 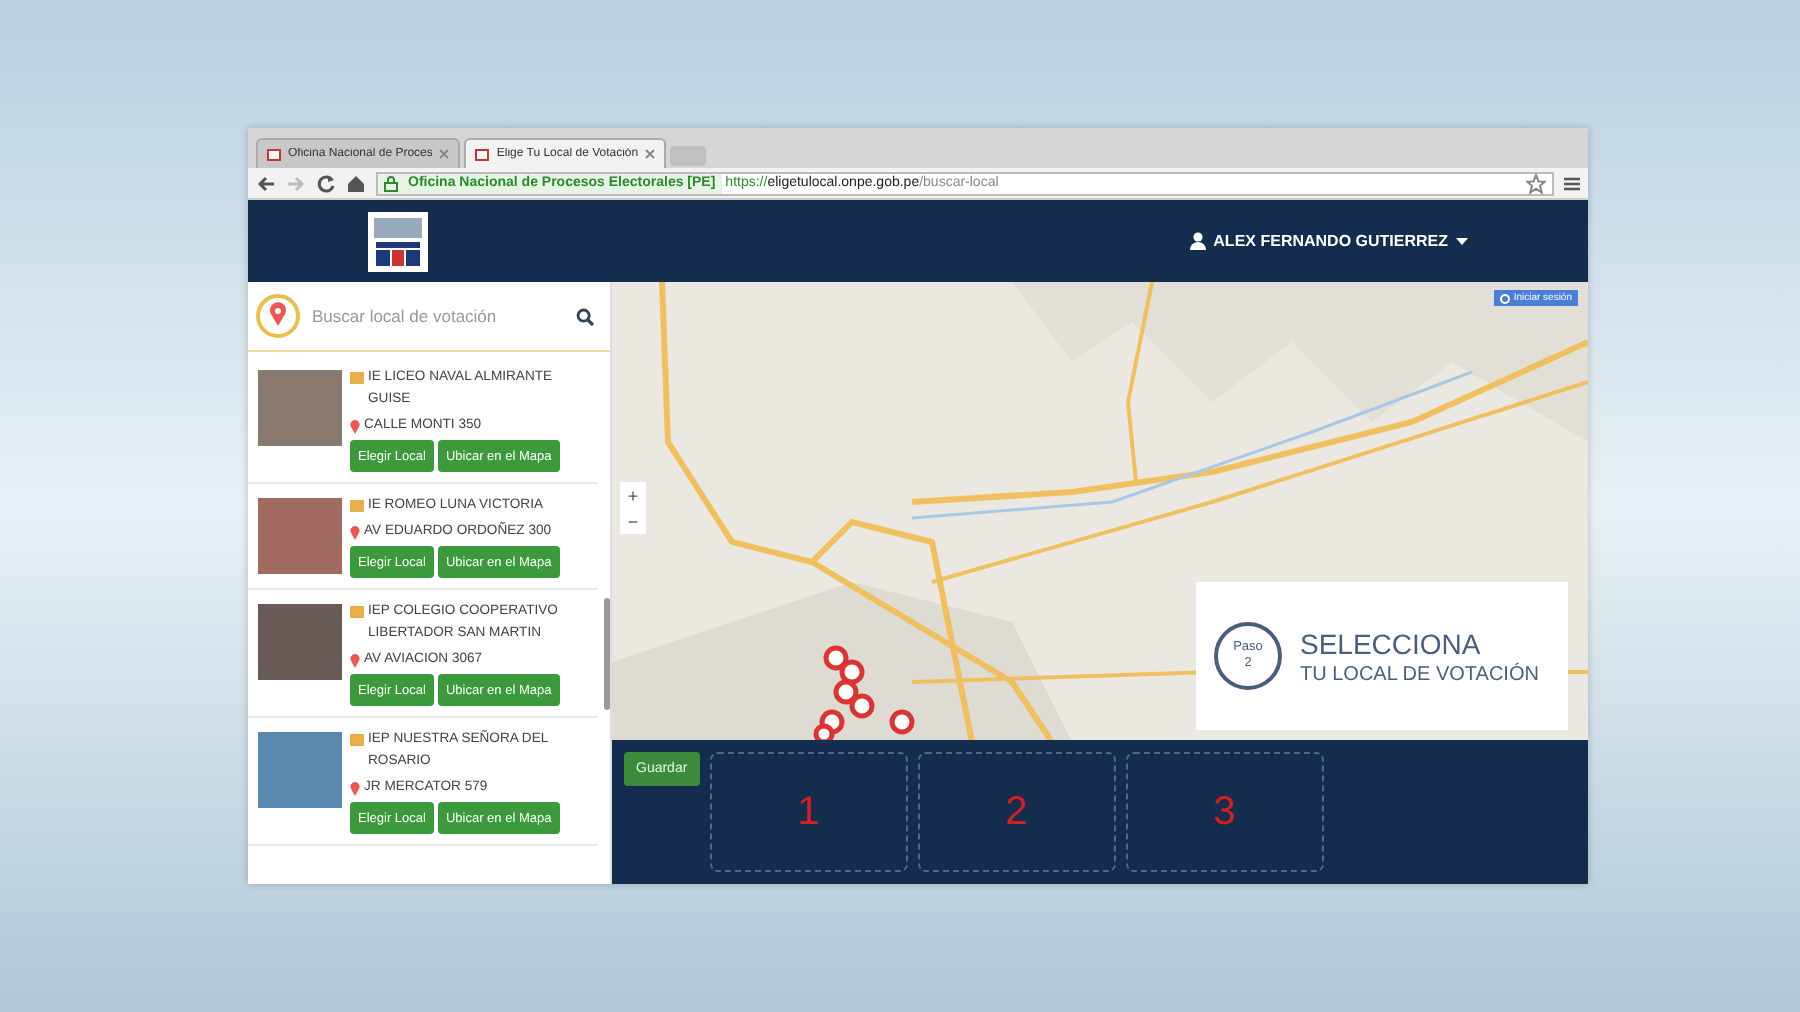 What do you see at coordinates (1197, 241) in the screenshot?
I see `user-icon` at bounding box center [1197, 241].